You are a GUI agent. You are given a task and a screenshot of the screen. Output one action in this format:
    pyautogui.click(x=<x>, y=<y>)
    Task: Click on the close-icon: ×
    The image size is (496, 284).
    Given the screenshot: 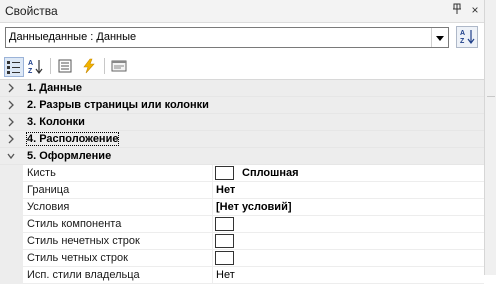 What is the action you would take?
    pyautogui.click(x=475, y=10)
    